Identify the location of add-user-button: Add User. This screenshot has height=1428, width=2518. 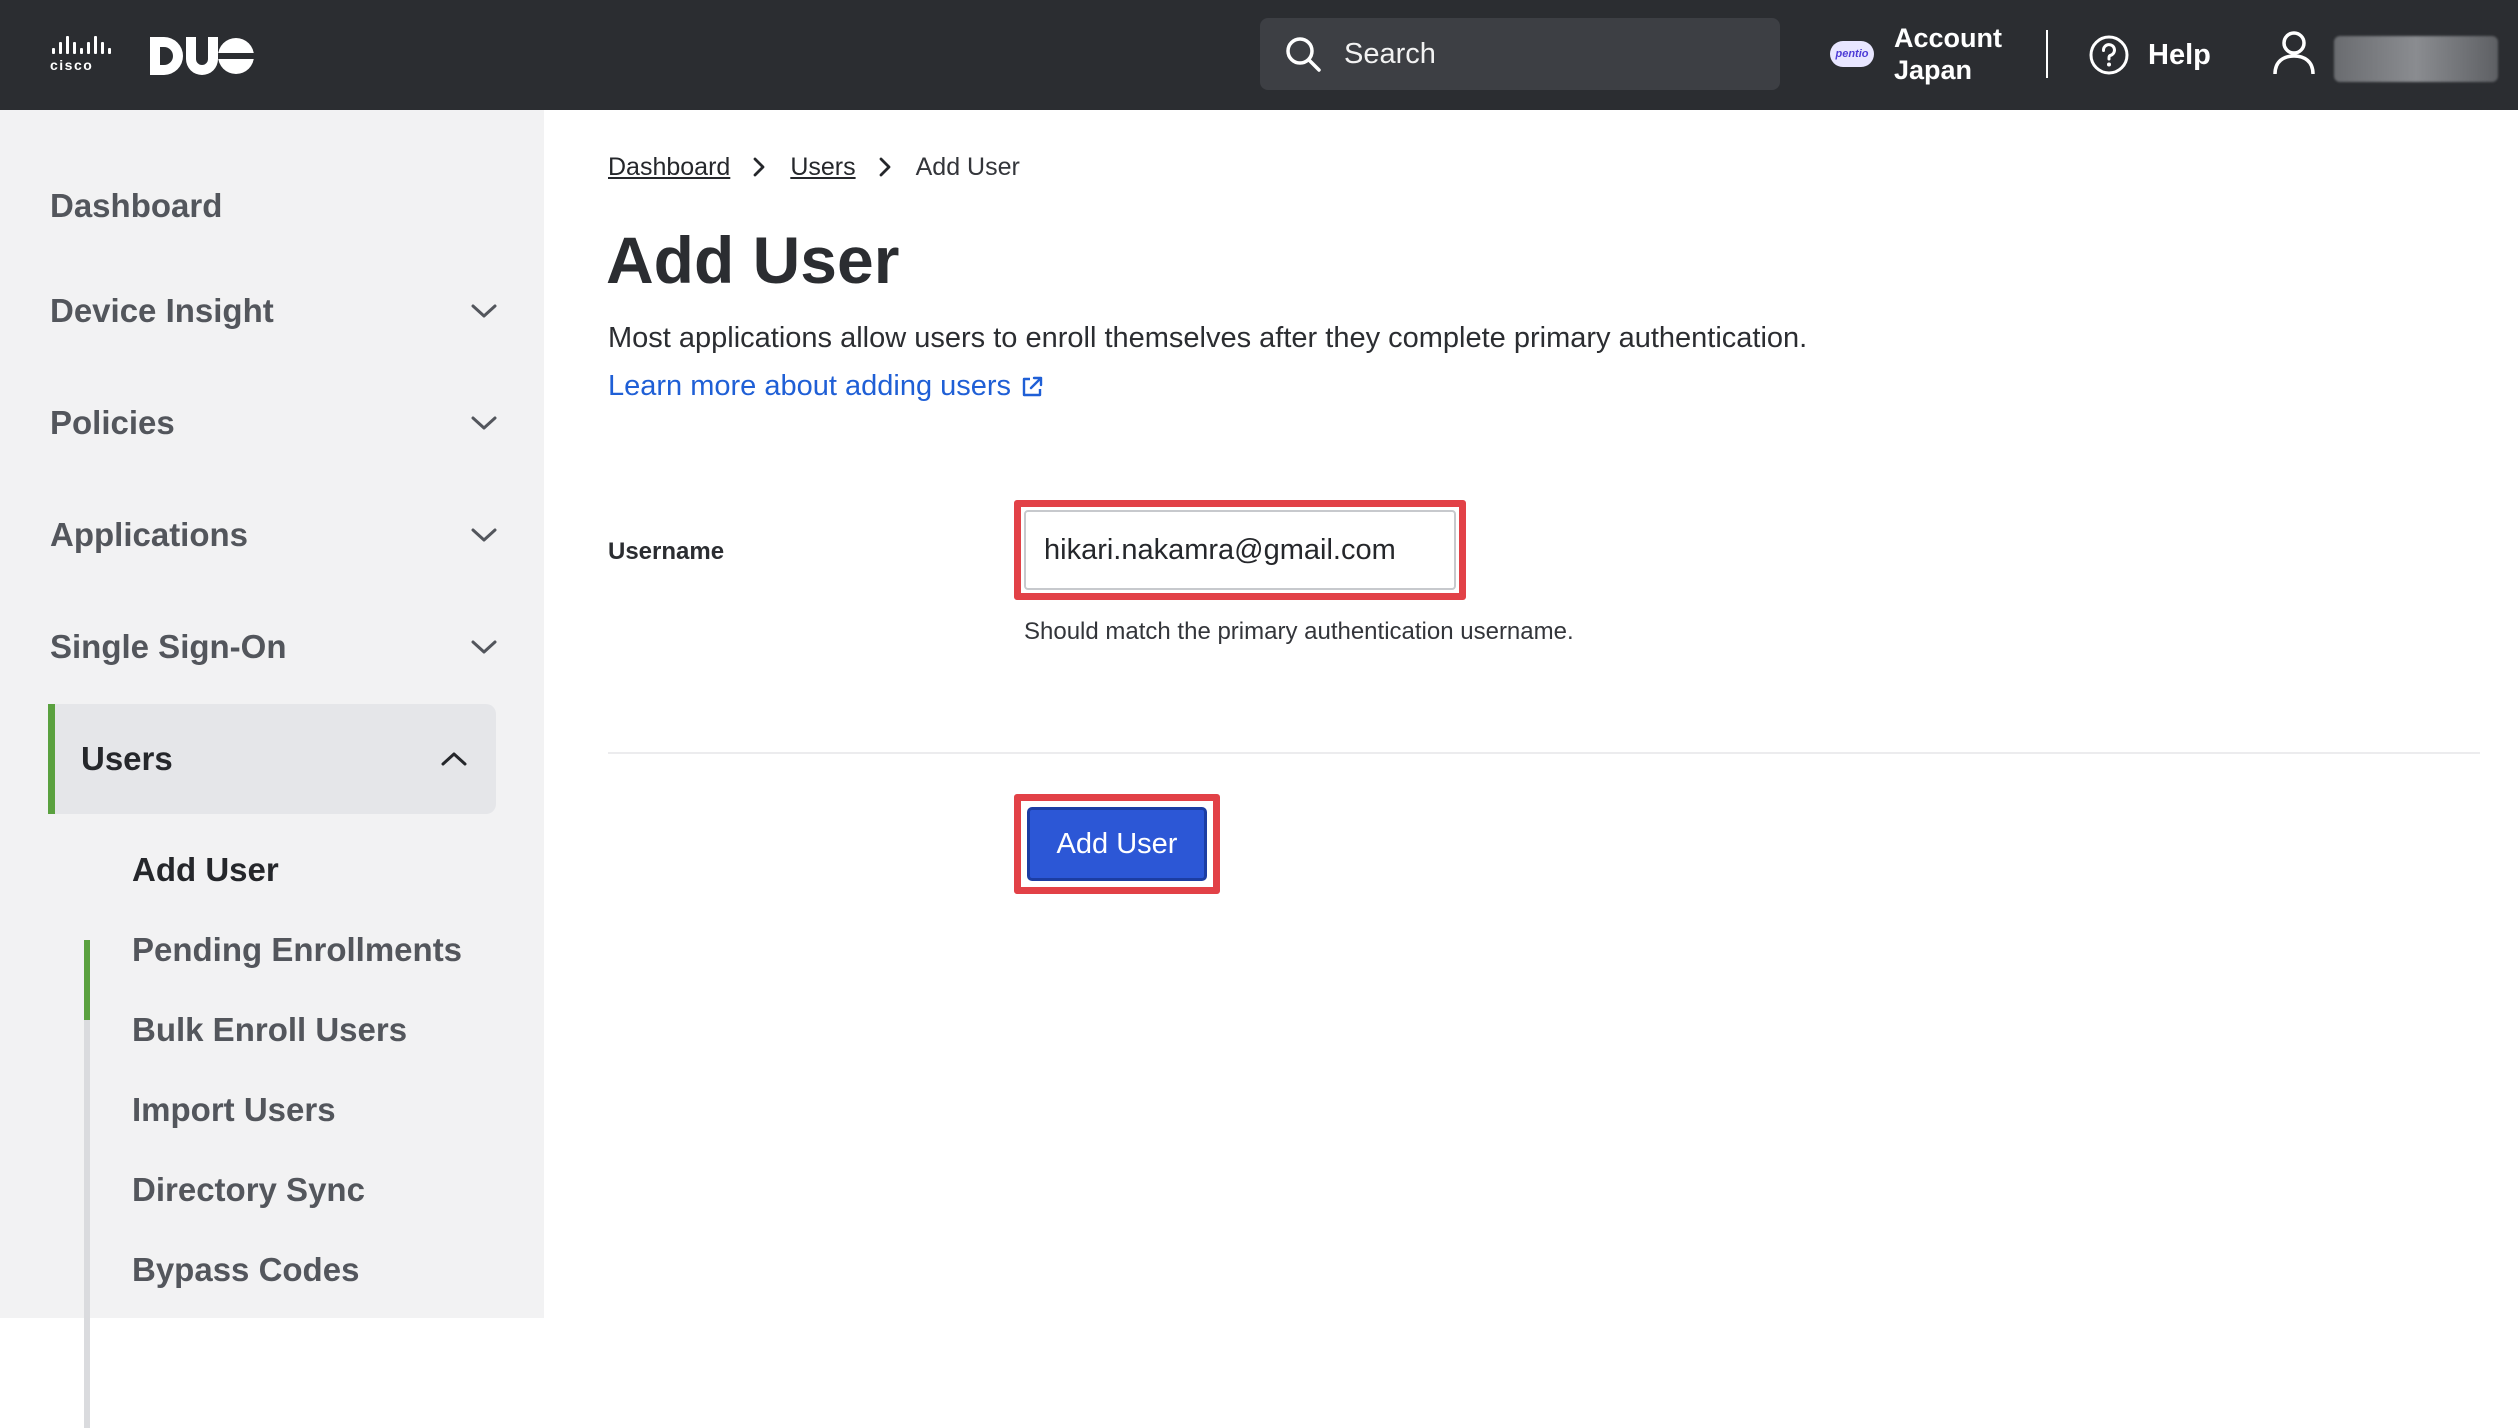
(1117, 844).